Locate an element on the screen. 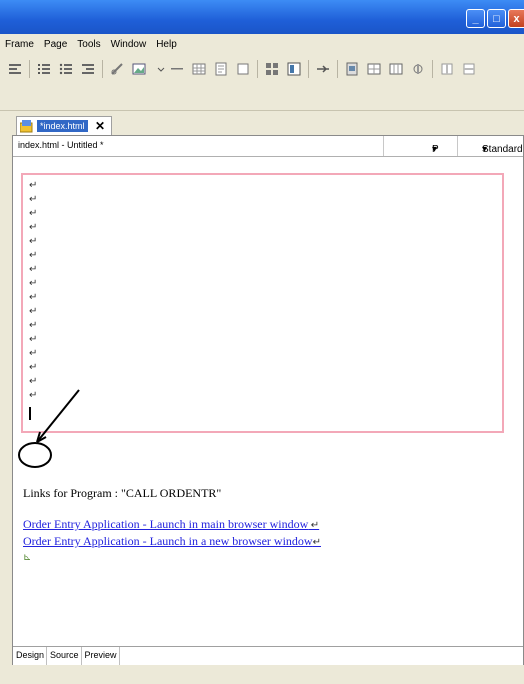  insert-icon is located at coordinates (323, 69).